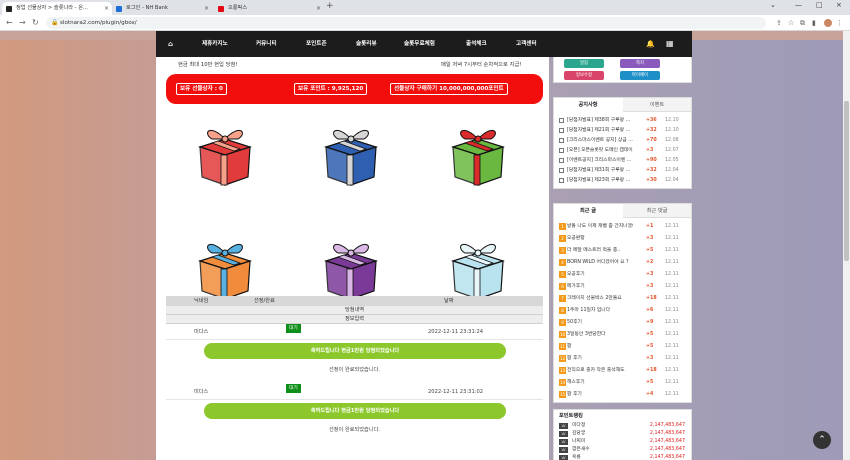 Image resolution: width=850 pixels, height=460 pixels. What do you see at coordinates (170, 44) in the screenshot?
I see `home-icon: ⌂` at bounding box center [170, 44].